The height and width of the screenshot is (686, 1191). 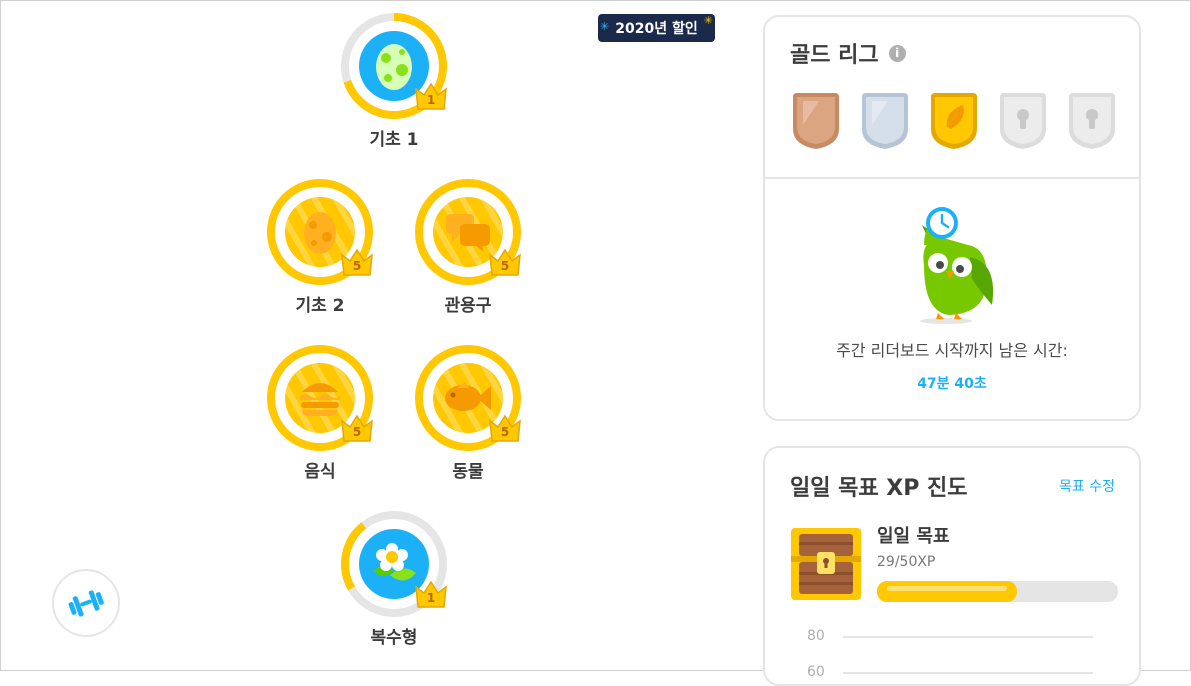 What do you see at coordinates (468, 472) in the screenshot?
I see `skill-label: 동물` at bounding box center [468, 472].